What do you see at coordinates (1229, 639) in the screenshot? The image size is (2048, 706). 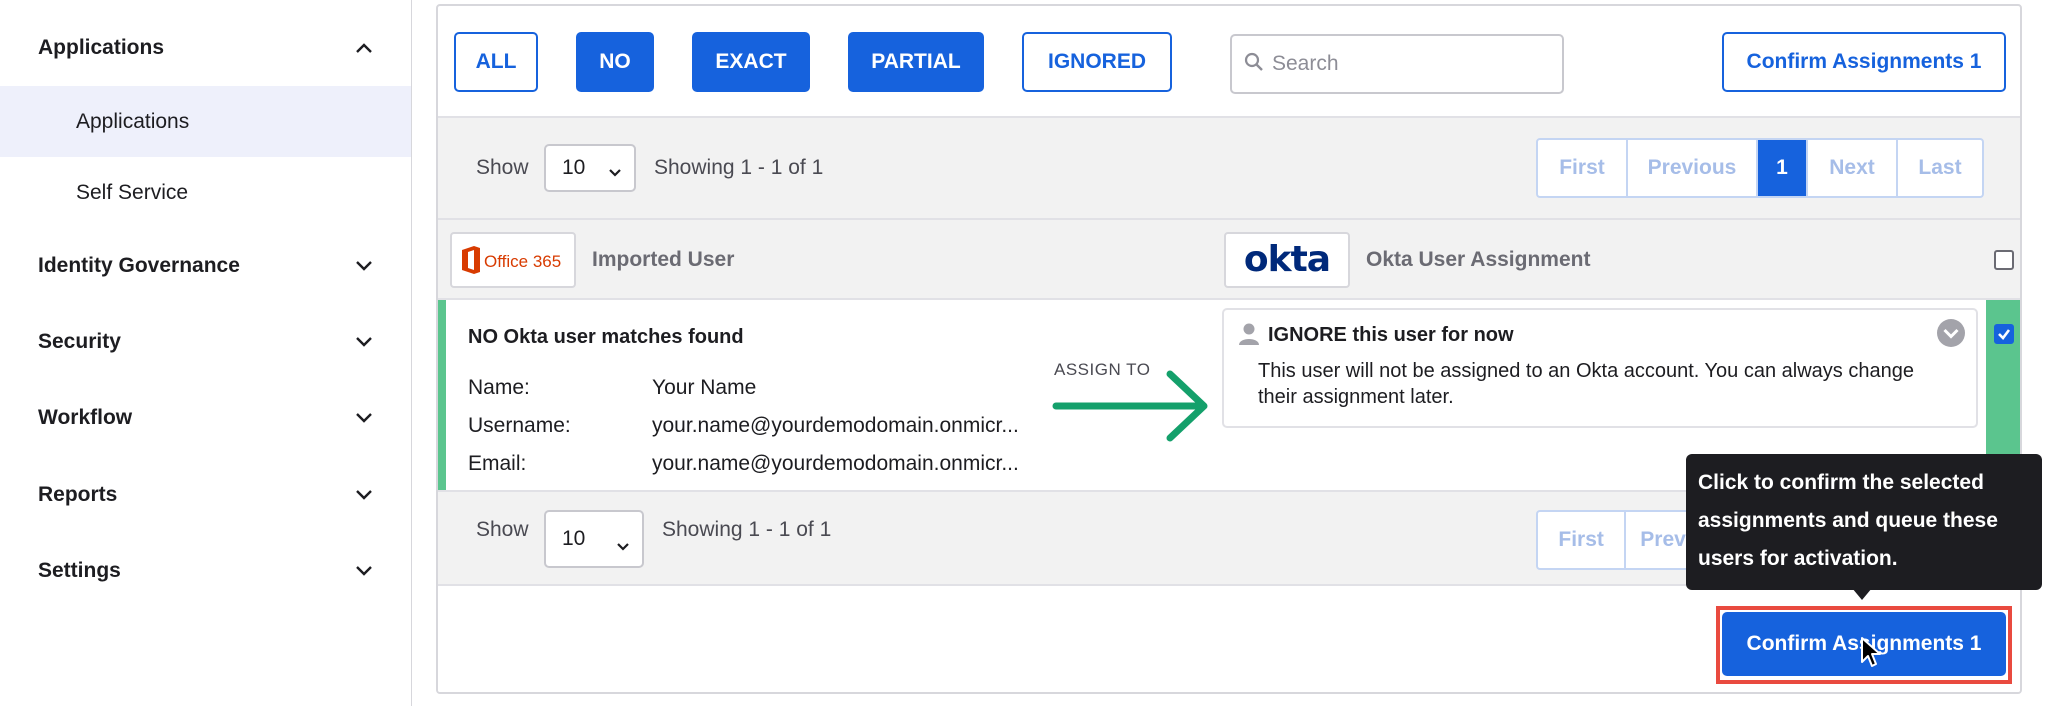 I see `confirm-area: Confirm Assignments 1` at bounding box center [1229, 639].